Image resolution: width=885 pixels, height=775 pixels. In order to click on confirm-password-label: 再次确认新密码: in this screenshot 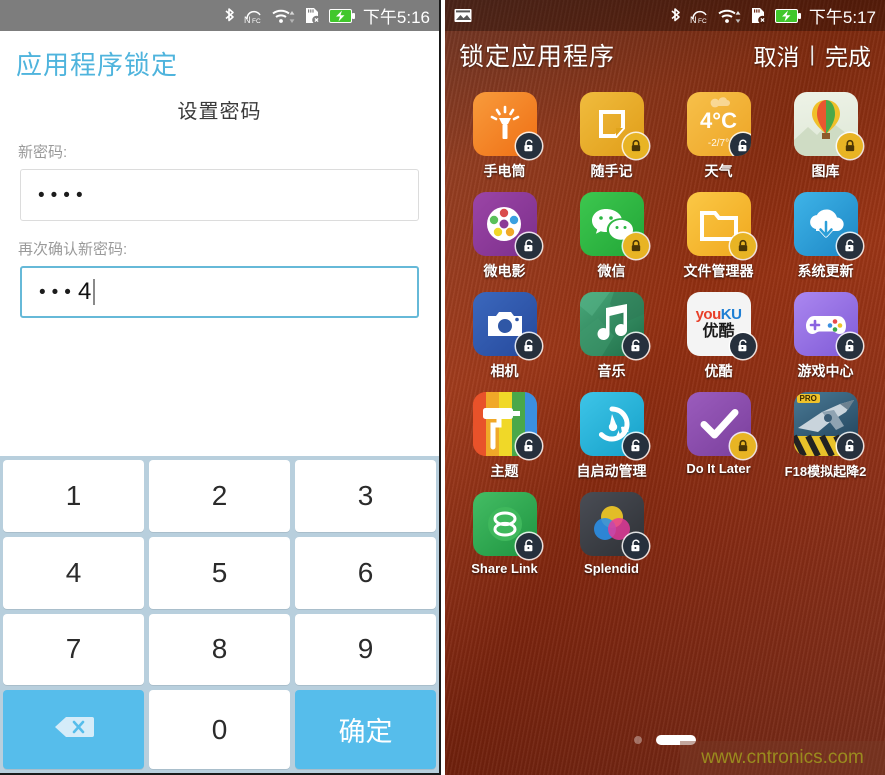, I will do `click(73, 249)`.